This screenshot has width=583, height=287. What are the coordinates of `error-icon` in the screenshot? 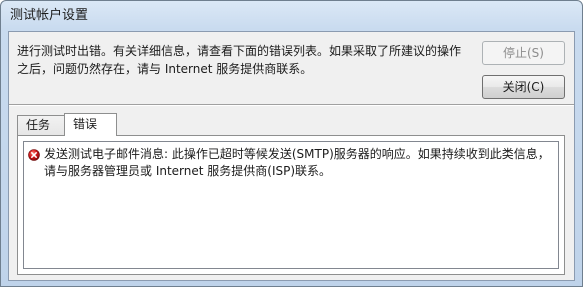 It's located at (34, 155).